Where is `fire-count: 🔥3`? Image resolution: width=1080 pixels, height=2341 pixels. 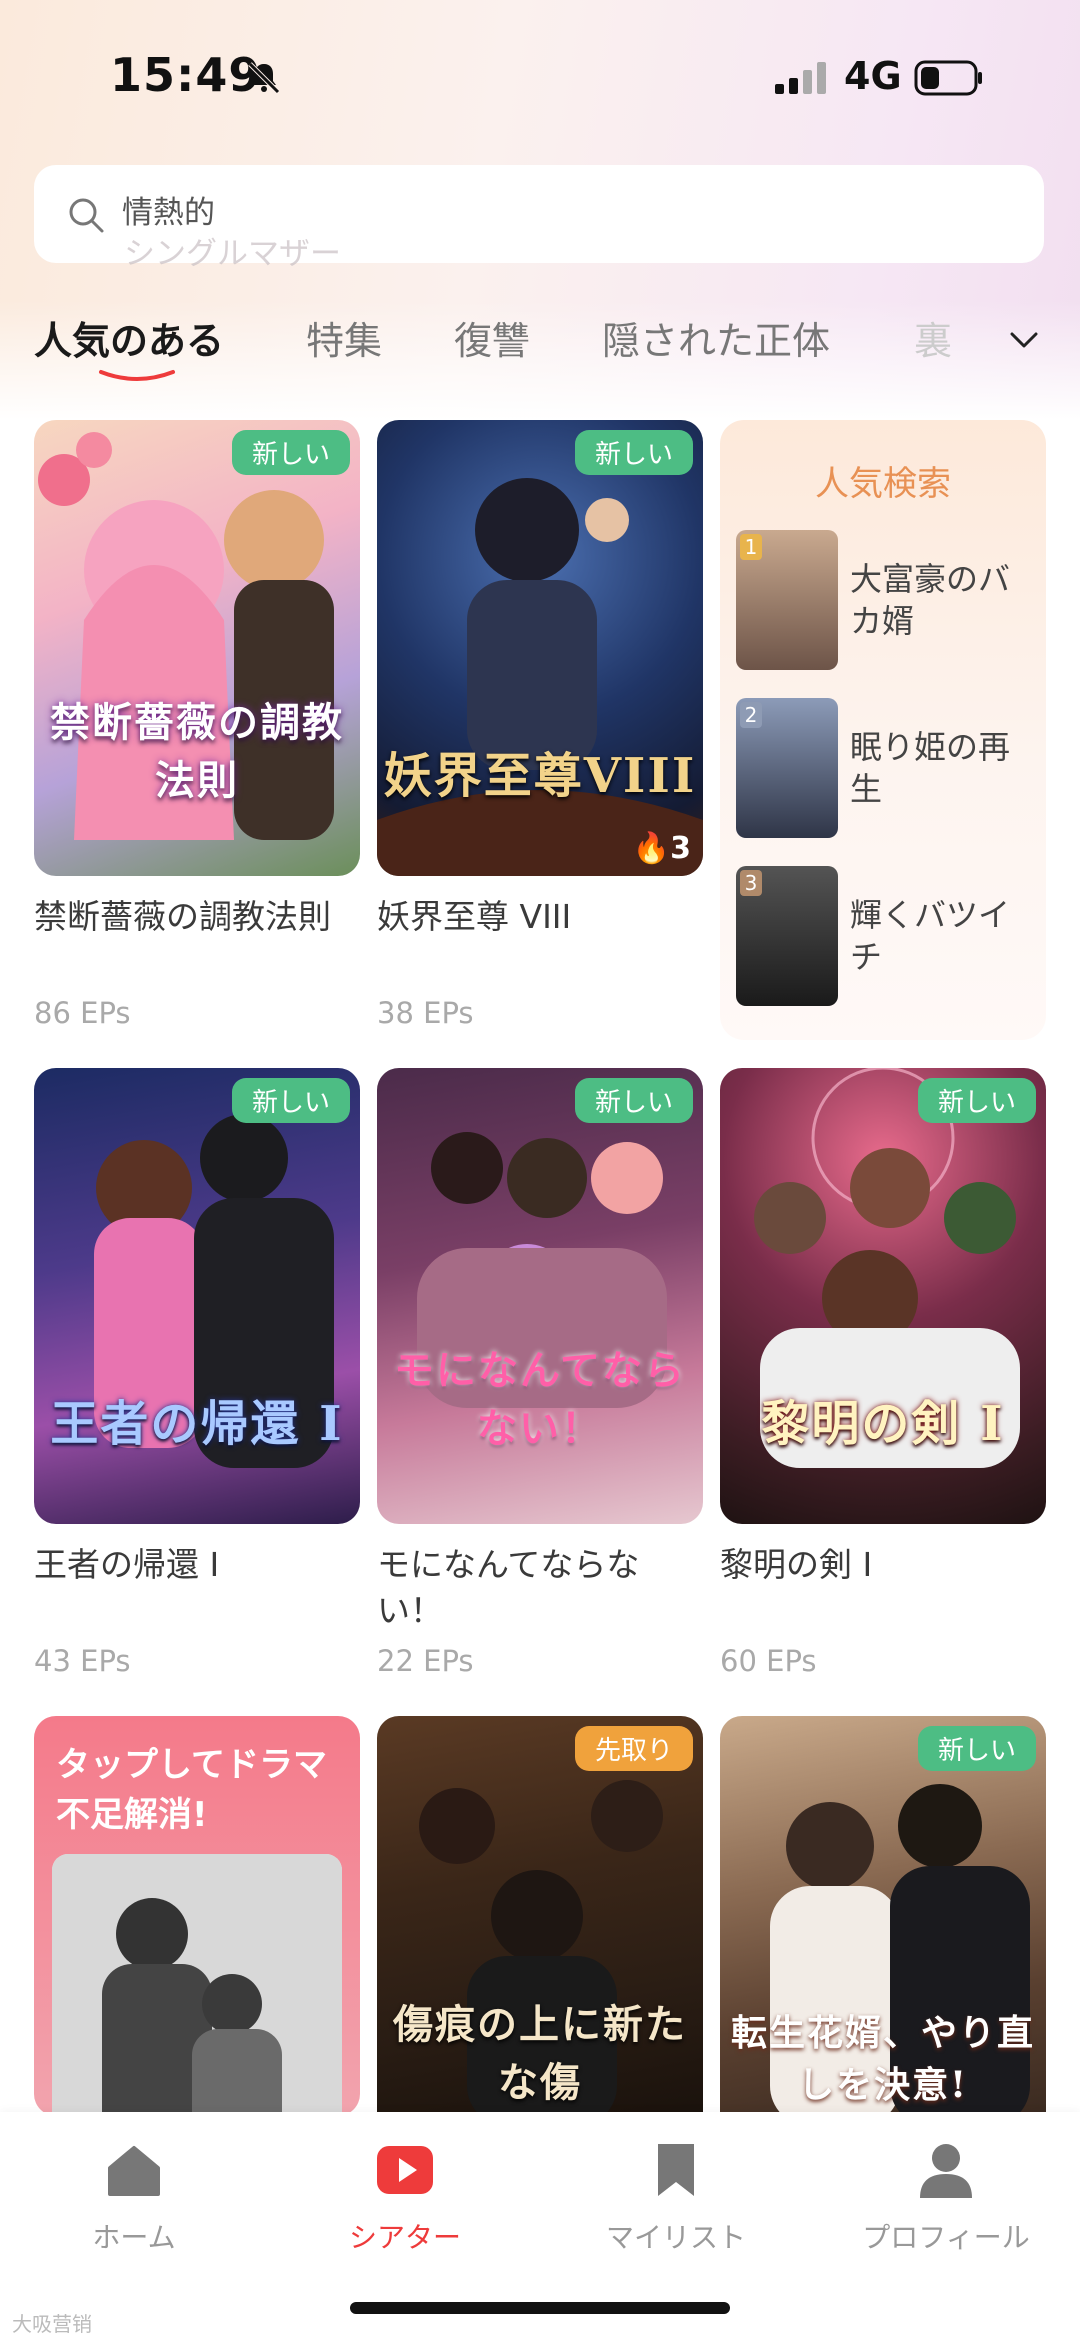
fire-count: 🔥3 is located at coordinates (662, 848).